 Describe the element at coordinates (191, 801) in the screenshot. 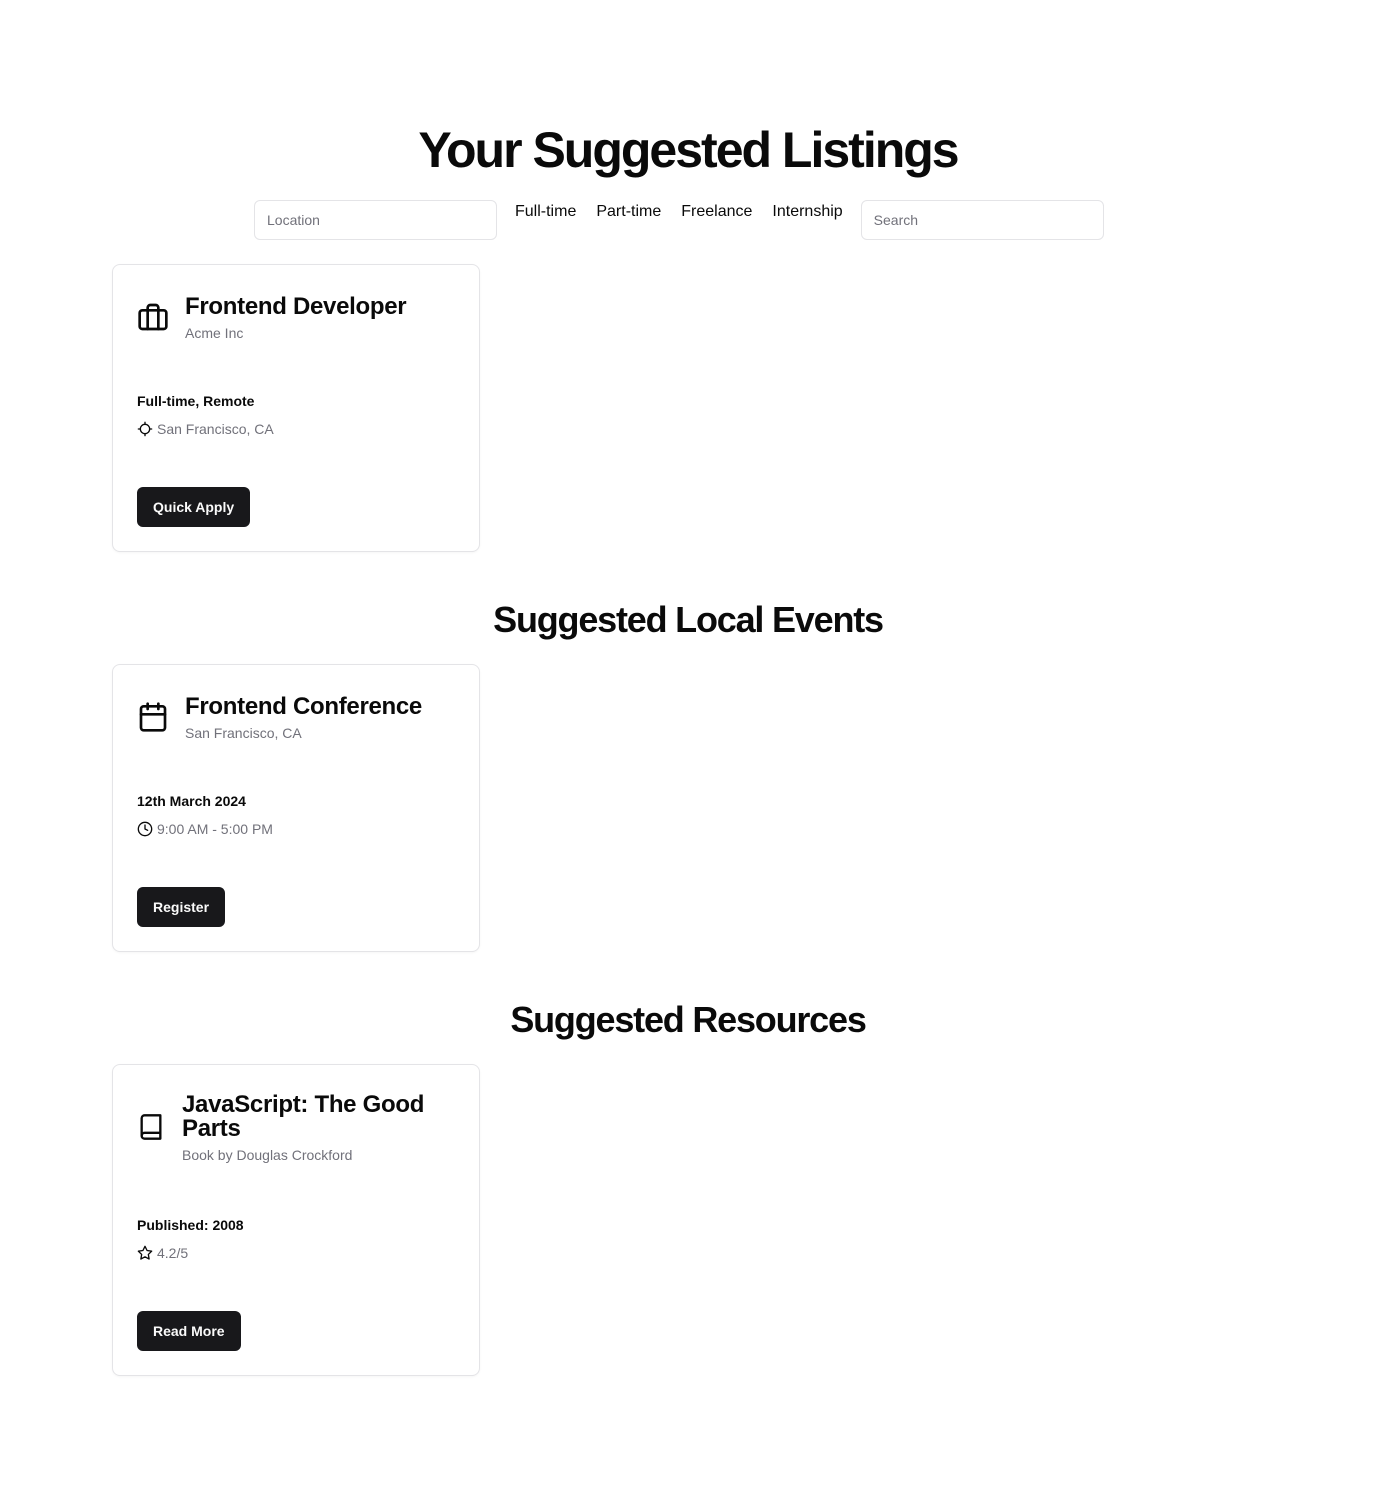

I see `event-date: 12th March 2024` at that location.